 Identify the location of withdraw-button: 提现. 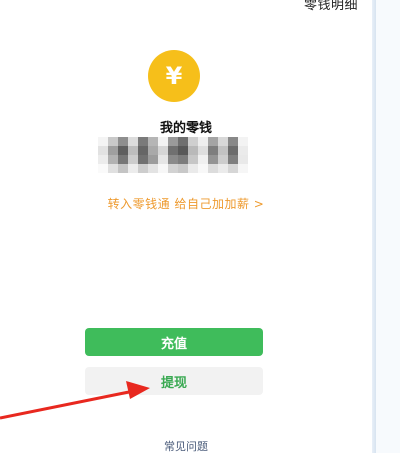
(174, 381).